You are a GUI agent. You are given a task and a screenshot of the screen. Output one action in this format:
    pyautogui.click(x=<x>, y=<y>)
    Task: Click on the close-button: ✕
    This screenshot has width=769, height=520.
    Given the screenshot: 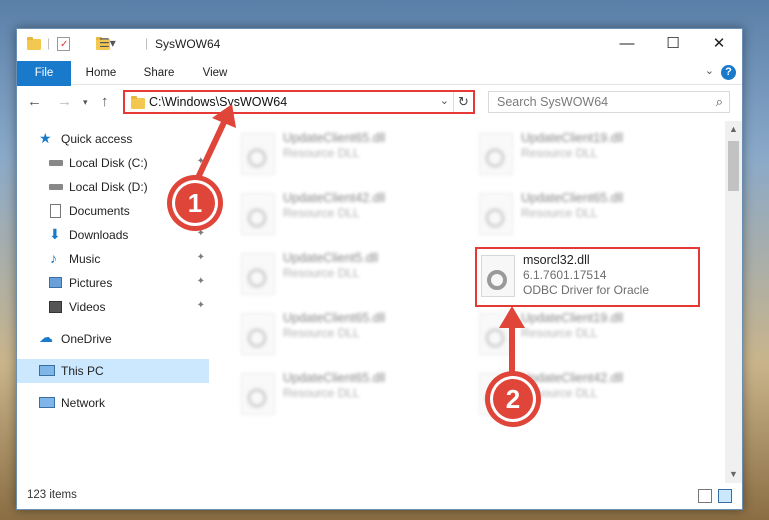 What is the action you would take?
    pyautogui.click(x=719, y=45)
    